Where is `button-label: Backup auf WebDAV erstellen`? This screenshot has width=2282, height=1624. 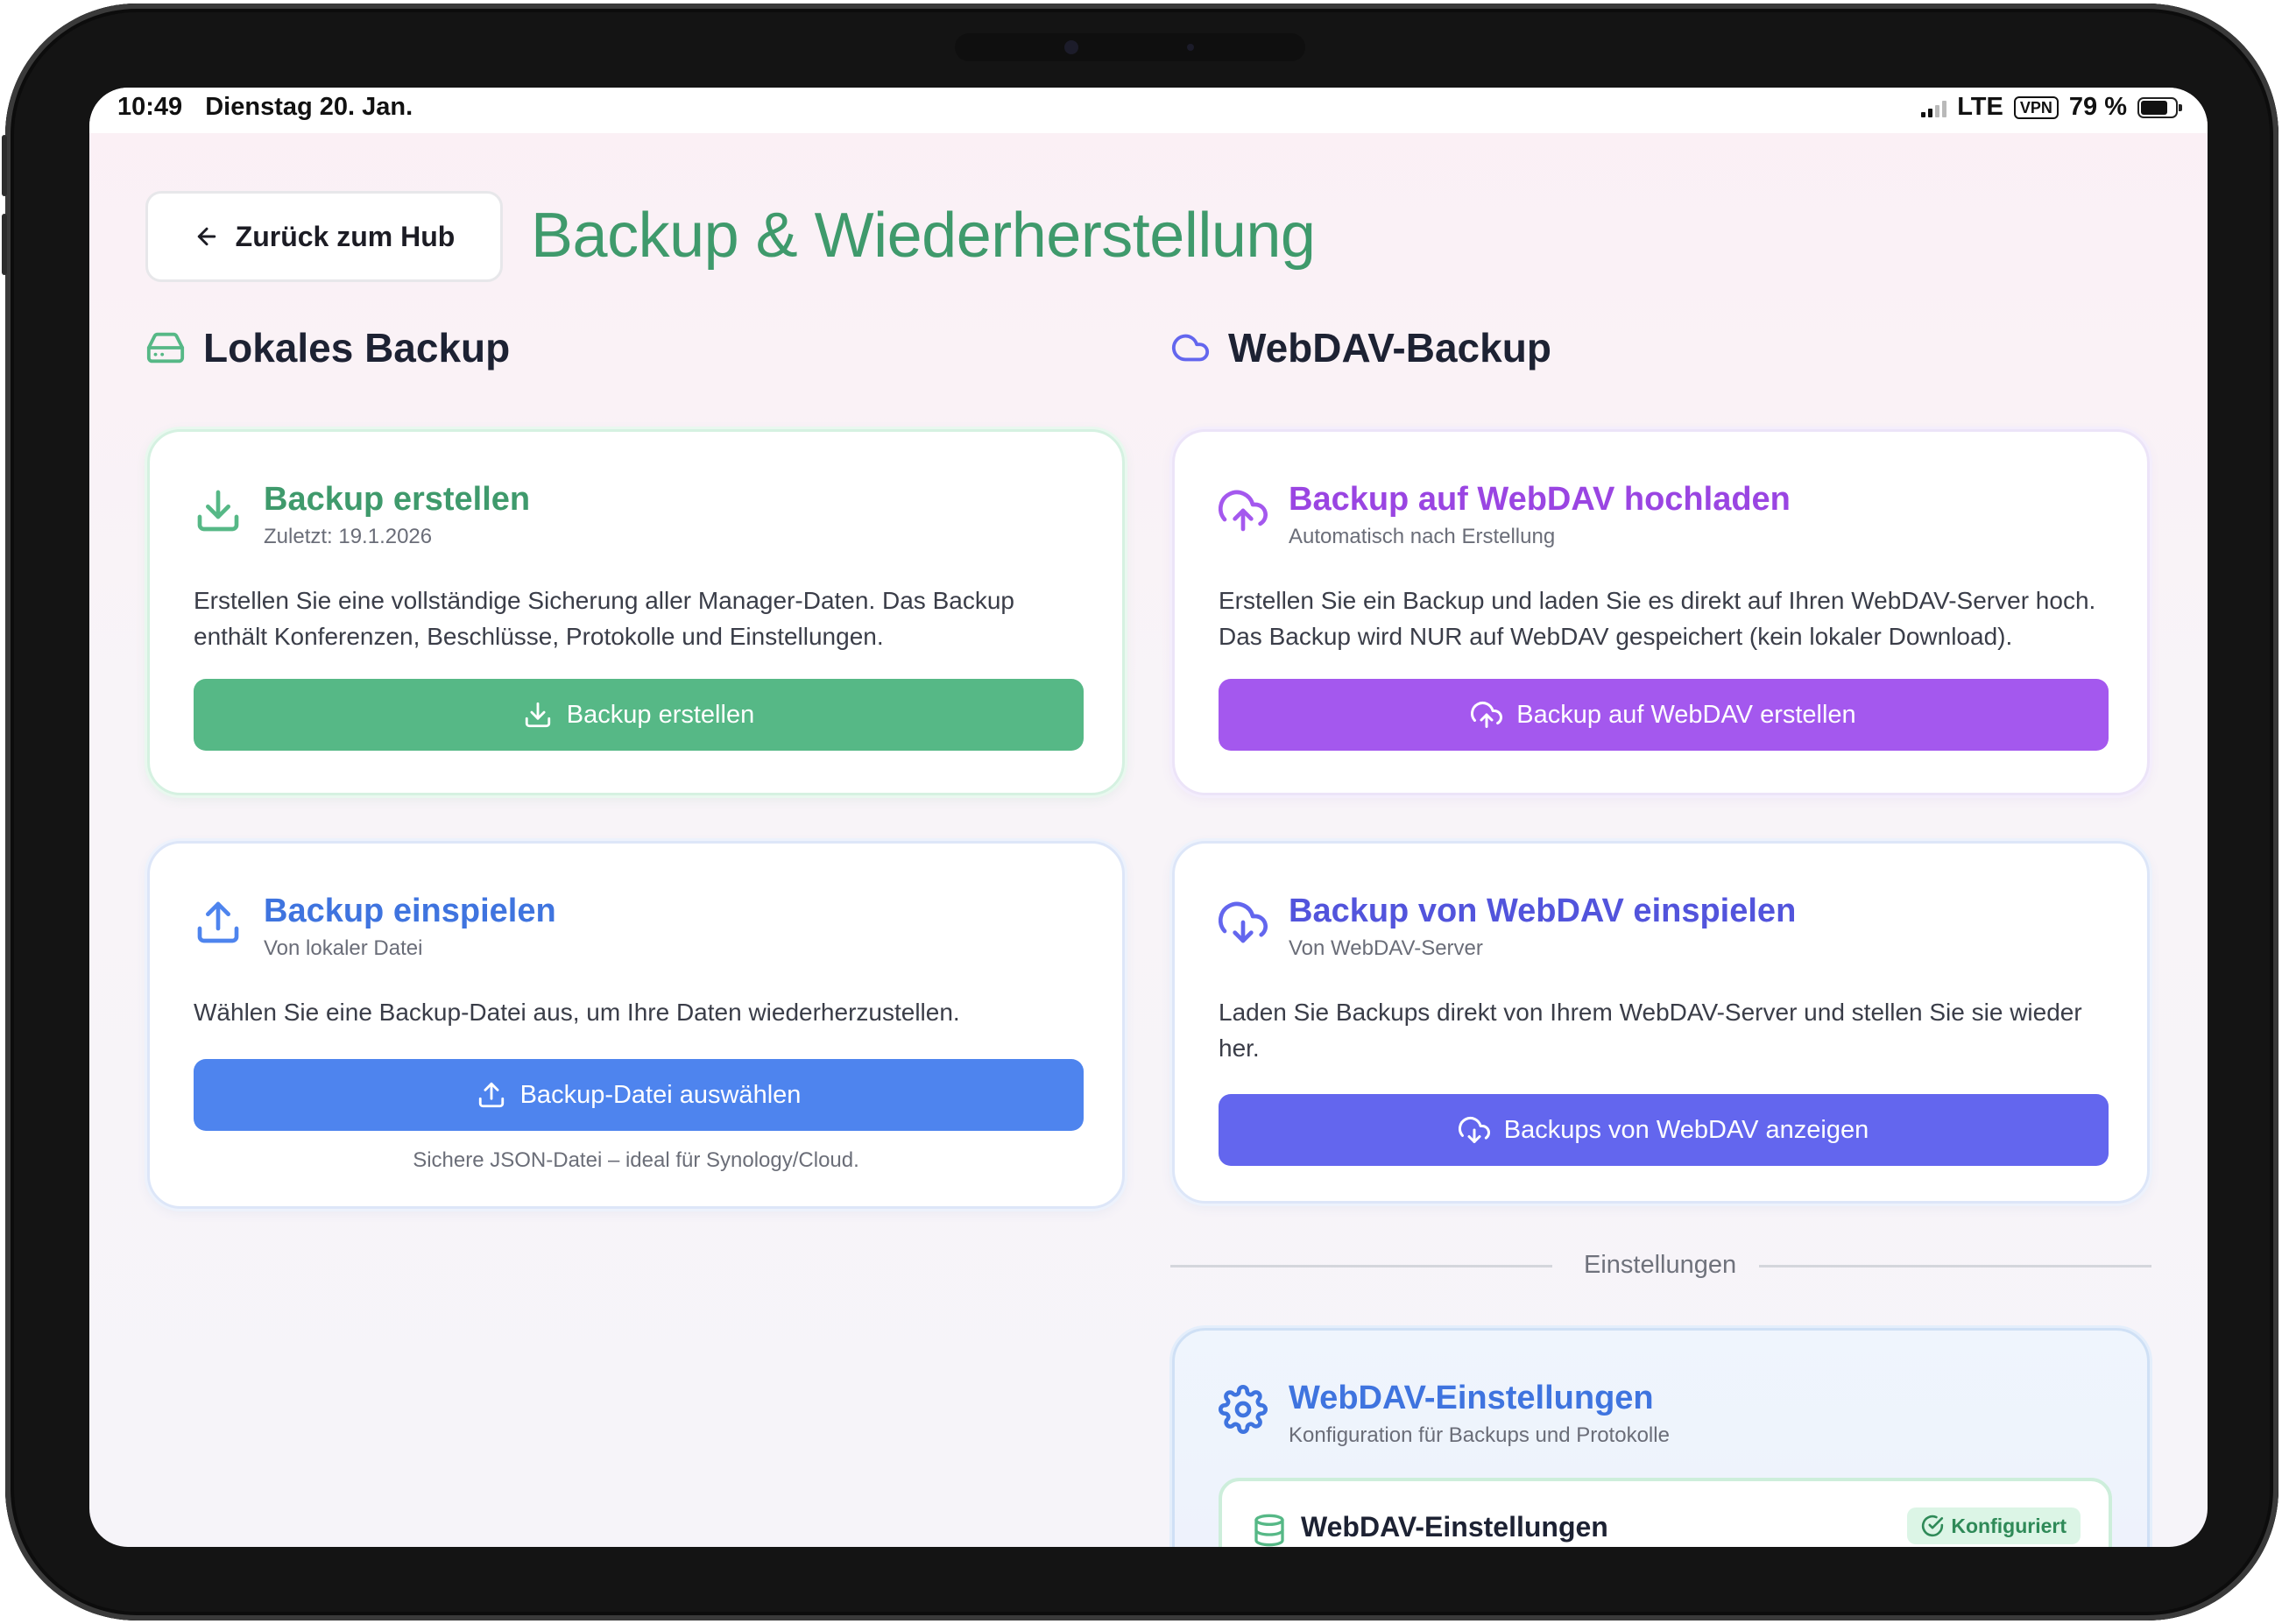
button-label: Backup auf WebDAV erstellen is located at coordinates (1686, 714).